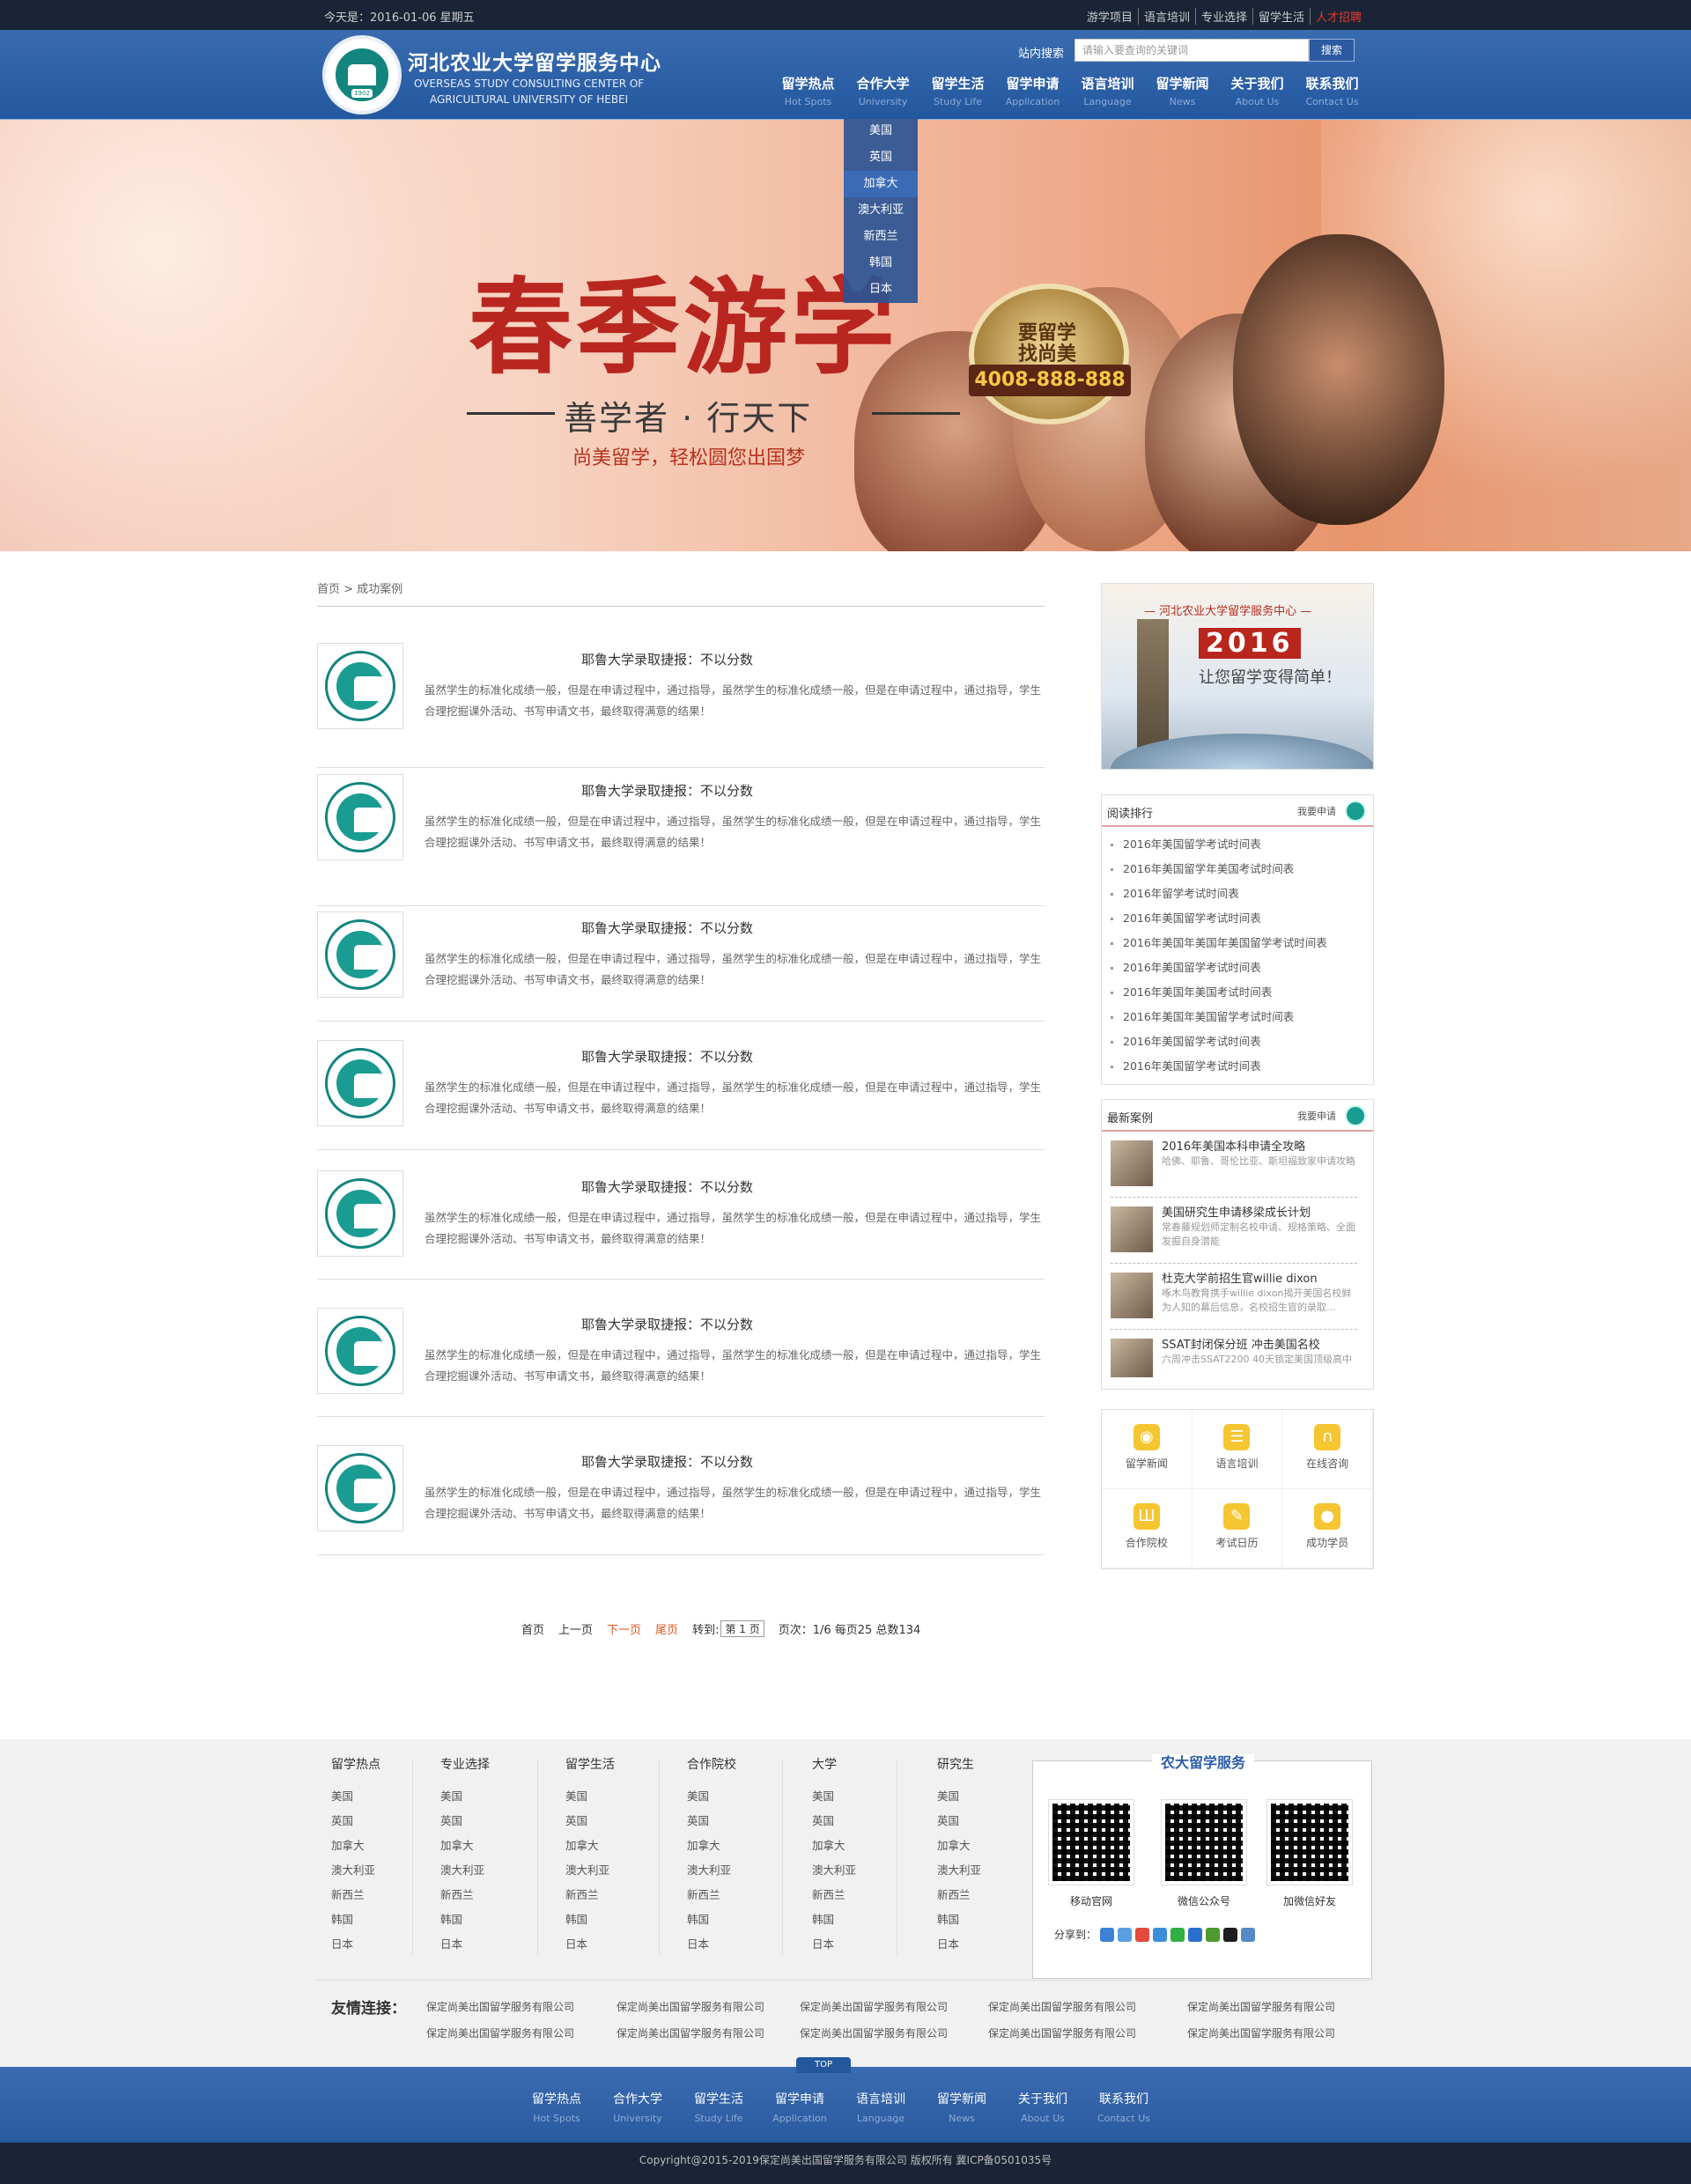 This screenshot has width=1691, height=2184. Describe the element at coordinates (556, 2107) in the screenshot. I see `footer-nav-hot-spots: 留学热点 Hot Spots` at that location.